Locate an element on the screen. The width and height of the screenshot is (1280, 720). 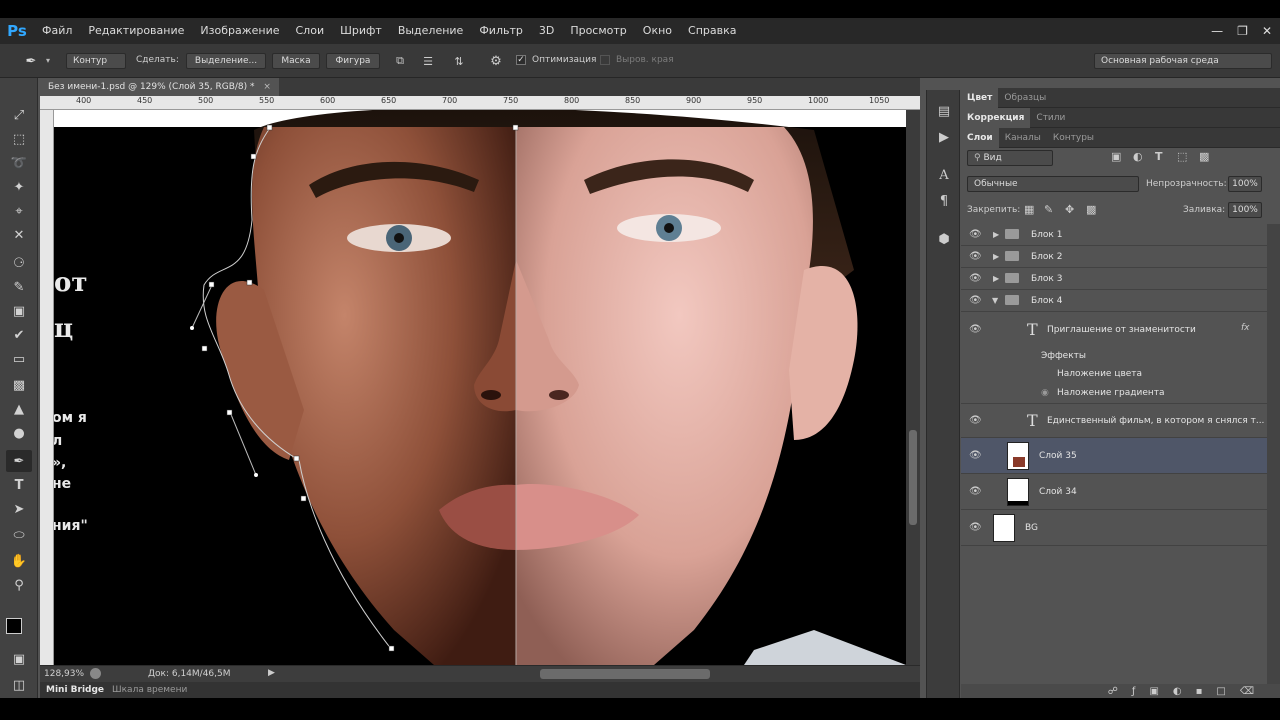
layer-row: 👁 ▶ Блок 2 is located at coordinates (1114, 257).